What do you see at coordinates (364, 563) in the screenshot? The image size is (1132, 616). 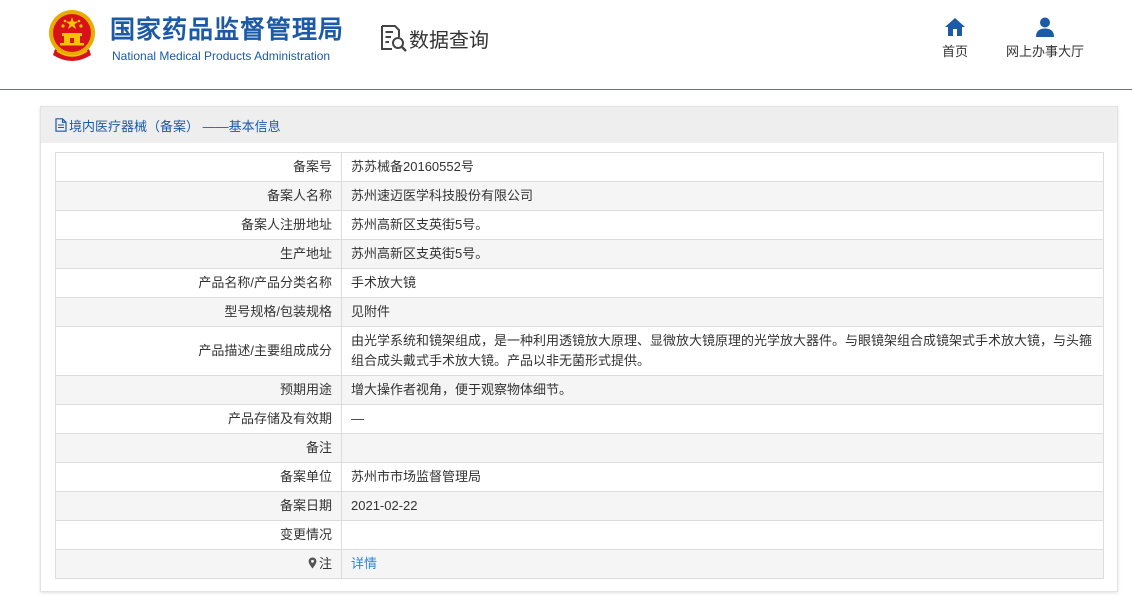 I see `details-link: 详情` at bounding box center [364, 563].